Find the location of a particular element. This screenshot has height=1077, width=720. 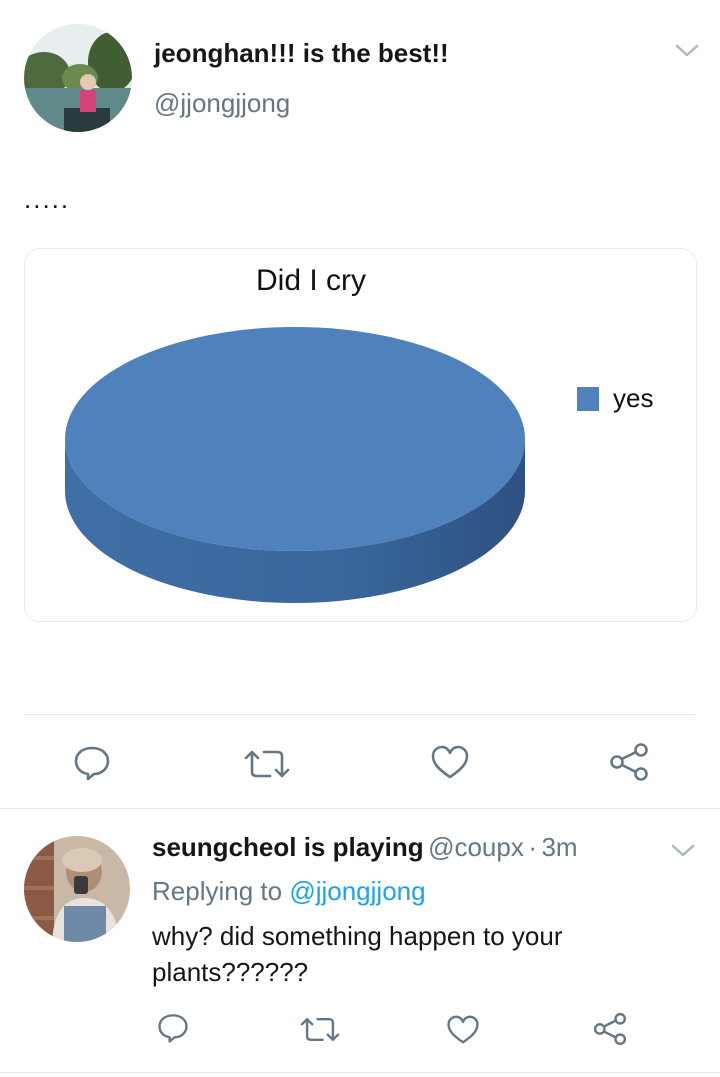

display-name: jeonghan!!! is the best!! is located at coordinates (301, 53).